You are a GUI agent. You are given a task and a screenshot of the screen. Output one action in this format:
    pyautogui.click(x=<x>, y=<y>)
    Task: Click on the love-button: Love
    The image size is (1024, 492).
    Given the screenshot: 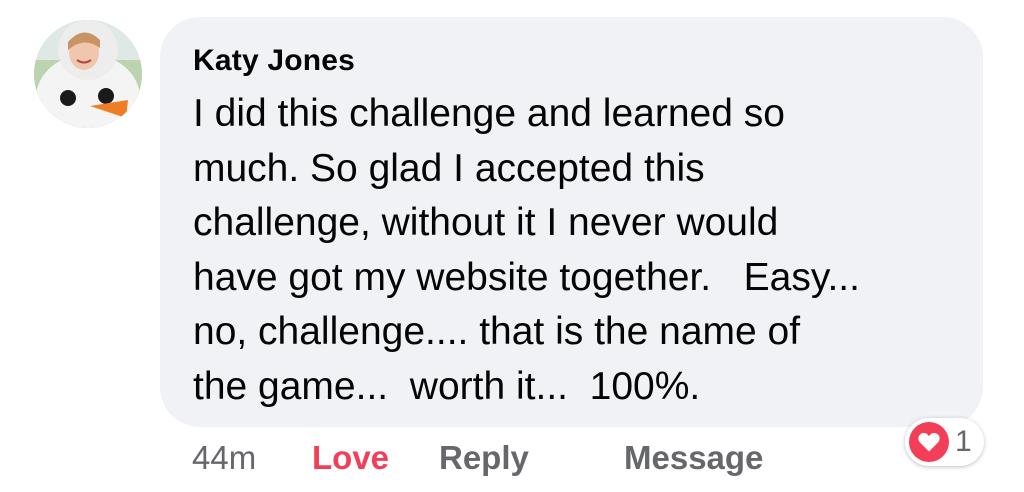 What is the action you would take?
    pyautogui.click(x=350, y=458)
    